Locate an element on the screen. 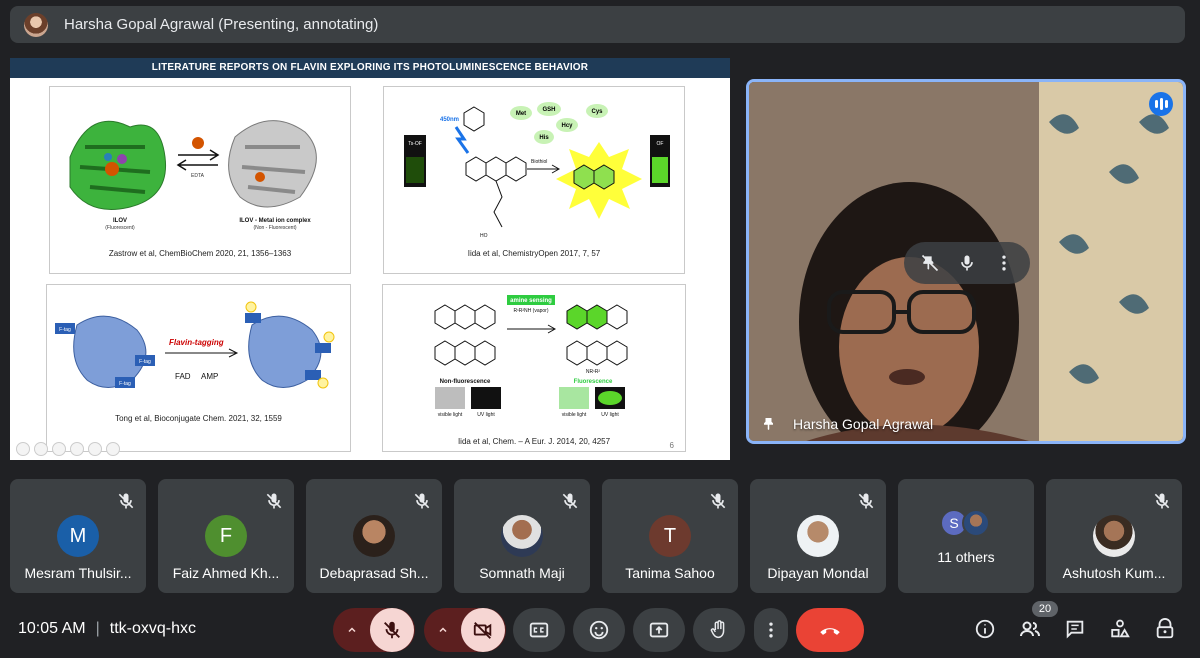  bottom-control-bar: 10:05 AM | ttk-oxvq-hxc is located at coordinates (600, 629).